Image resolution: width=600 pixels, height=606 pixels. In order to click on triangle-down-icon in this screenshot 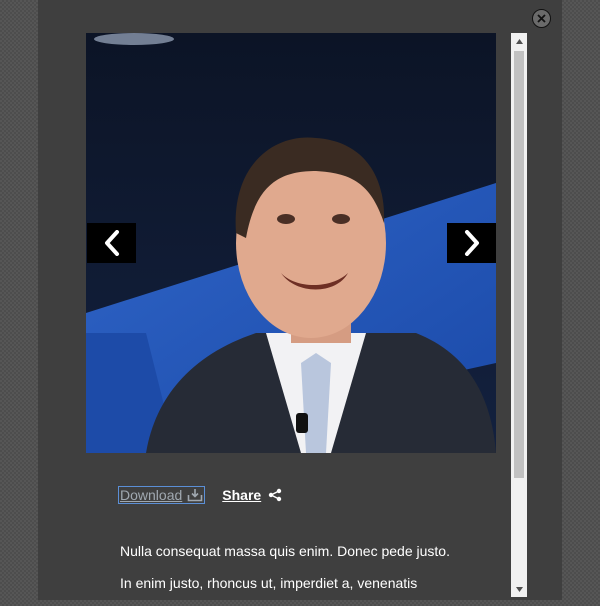, I will do `click(519, 589)`.